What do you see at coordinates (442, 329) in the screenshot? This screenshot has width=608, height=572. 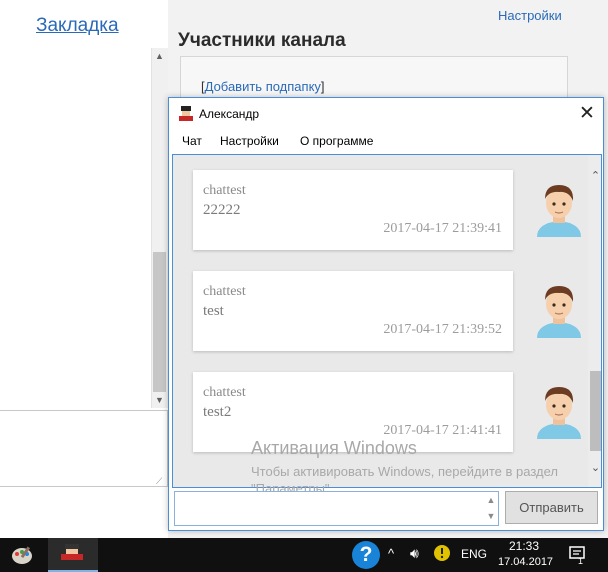 I see `message-timestamp: 2017-04-17 21:39:52` at bounding box center [442, 329].